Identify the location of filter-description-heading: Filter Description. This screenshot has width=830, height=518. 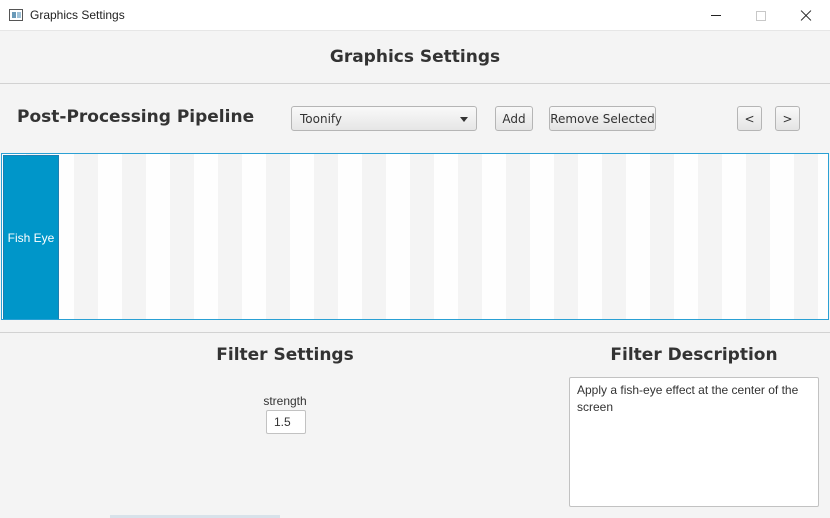
(694, 355).